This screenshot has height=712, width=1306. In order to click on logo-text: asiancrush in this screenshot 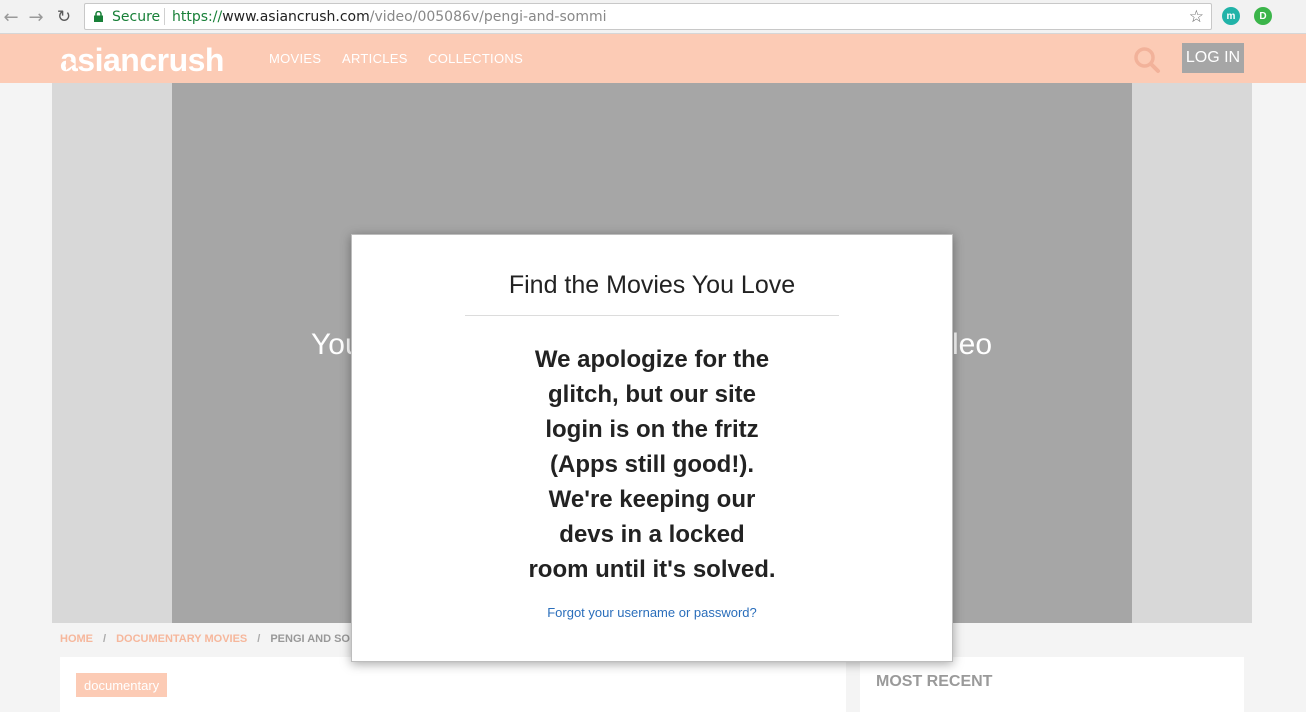, I will do `click(142, 60)`.